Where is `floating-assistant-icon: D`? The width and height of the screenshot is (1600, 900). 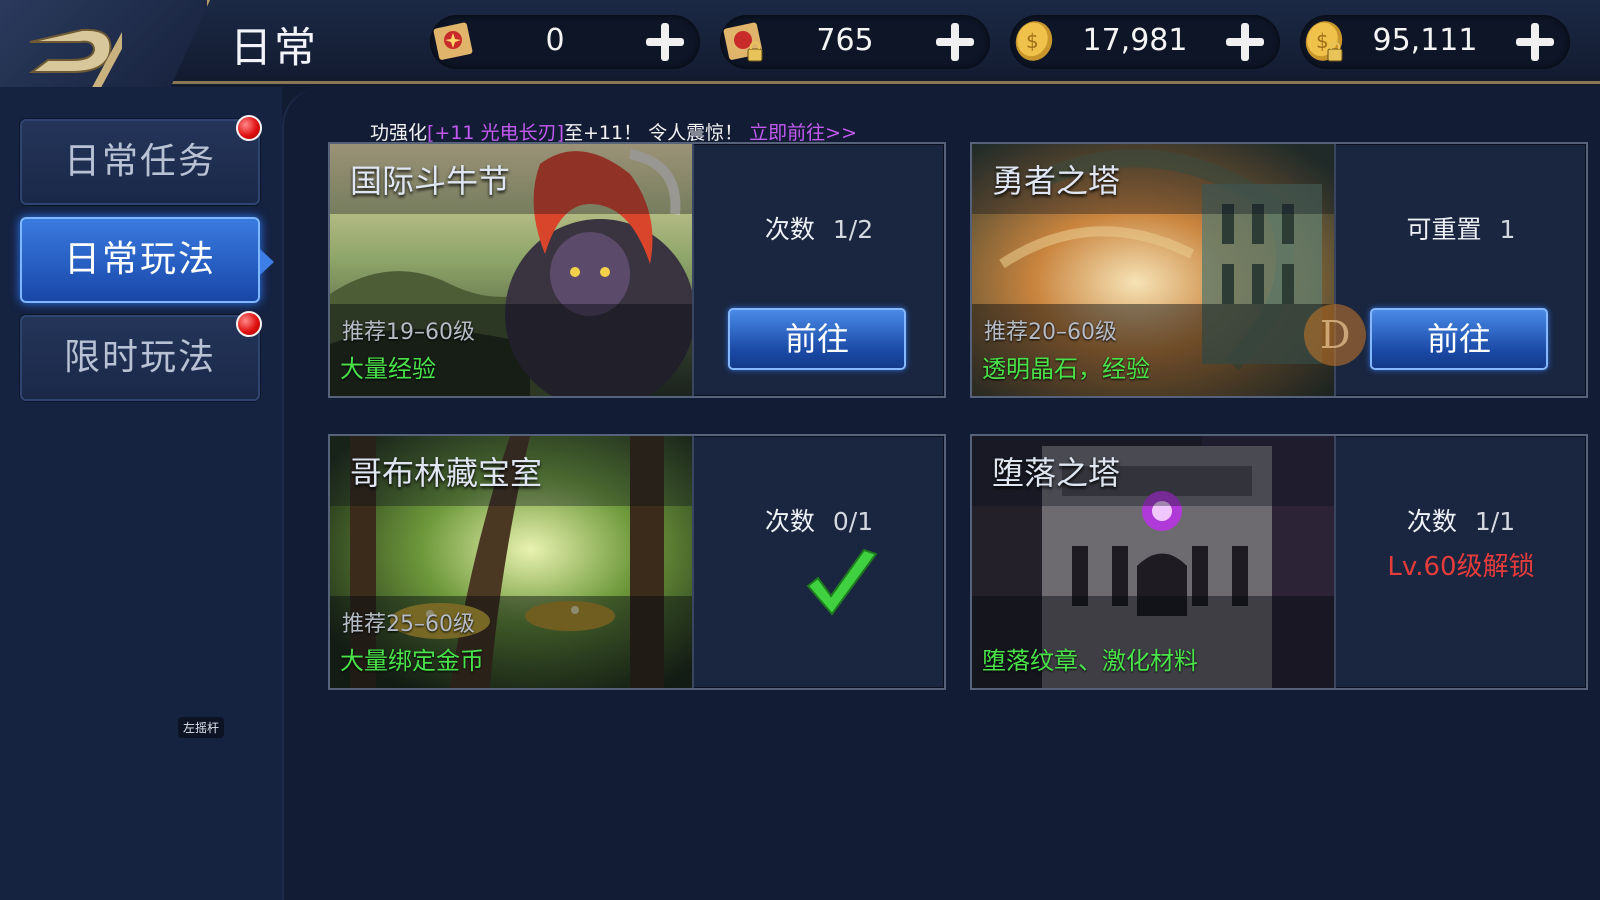 floating-assistant-icon: D is located at coordinates (1335, 335).